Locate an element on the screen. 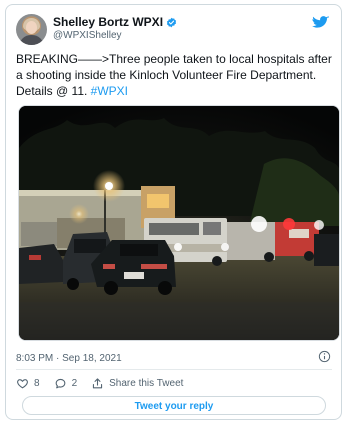 The height and width of the screenshot is (426, 350). action-bar: 8 2 Share this Tweet is located at coordinates (106, 383).